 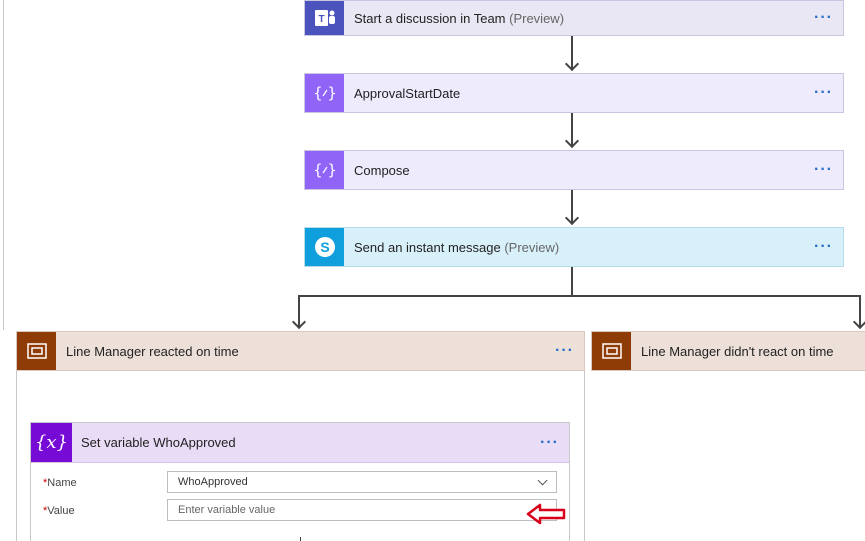 What do you see at coordinates (300, 351) in the screenshot?
I see `branch-reacted-on-time: Line Manager reacted on time ···` at bounding box center [300, 351].